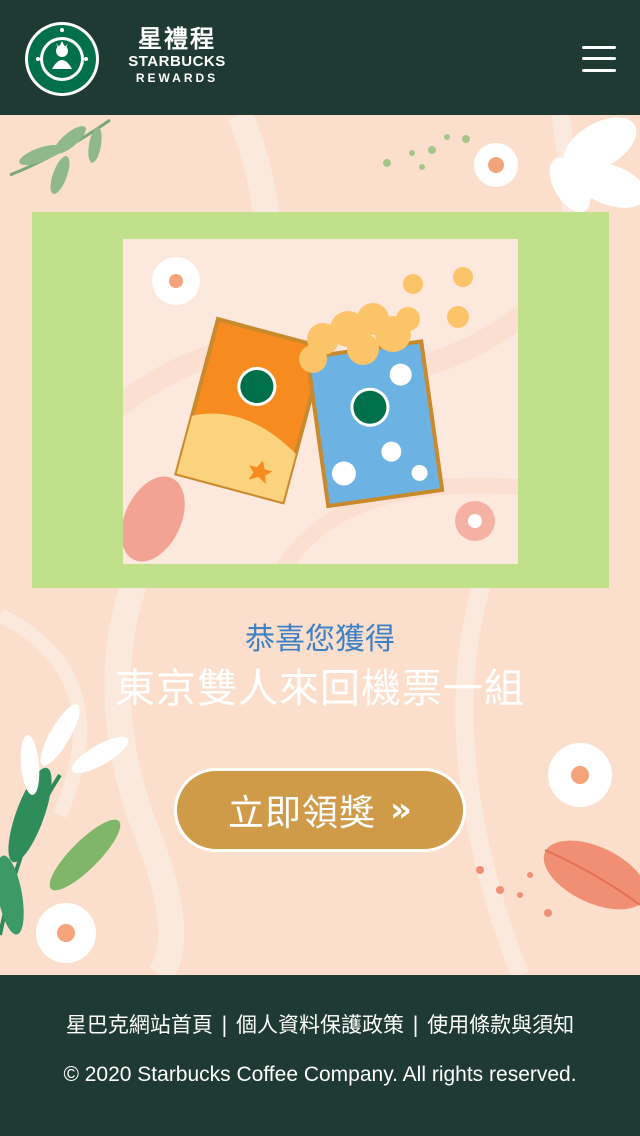 The width and height of the screenshot is (640, 1136). What do you see at coordinates (177, 78) in the screenshot?
I see `brand-subtitle: REWARDS` at bounding box center [177, 78].